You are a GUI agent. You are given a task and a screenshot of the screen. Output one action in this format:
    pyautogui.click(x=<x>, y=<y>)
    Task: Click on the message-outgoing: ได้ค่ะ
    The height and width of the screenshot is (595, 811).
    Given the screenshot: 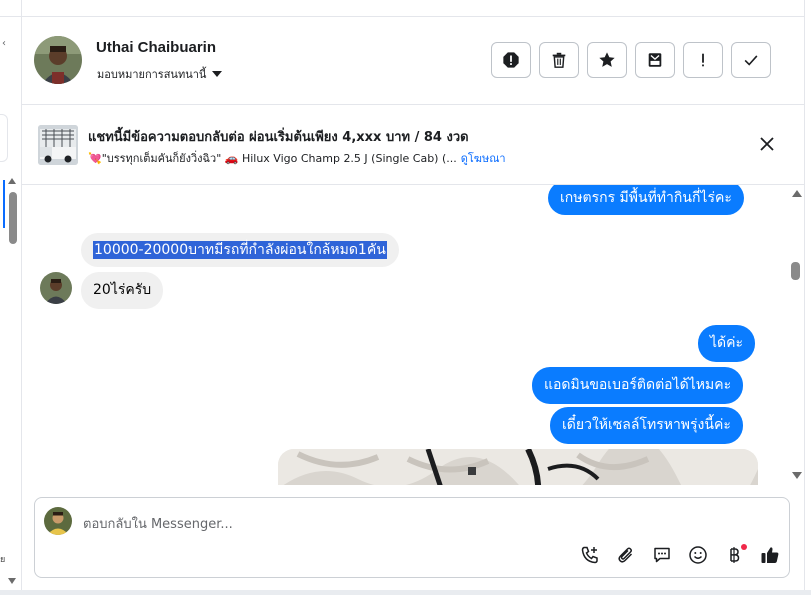 What is the action you would take?
    pyautogui.click(x=727, y=343)
    